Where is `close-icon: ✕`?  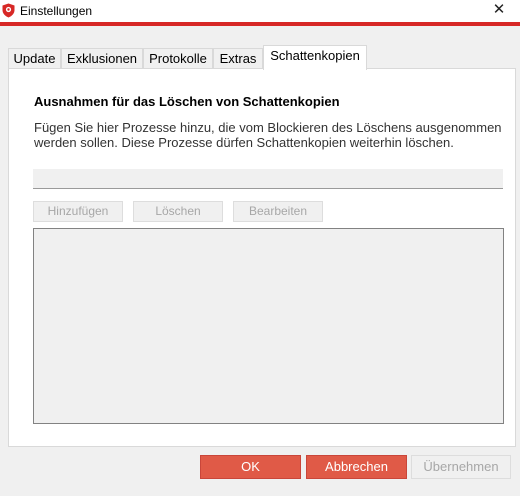 close-icon: ✕ is located at coordinates (499, 10).